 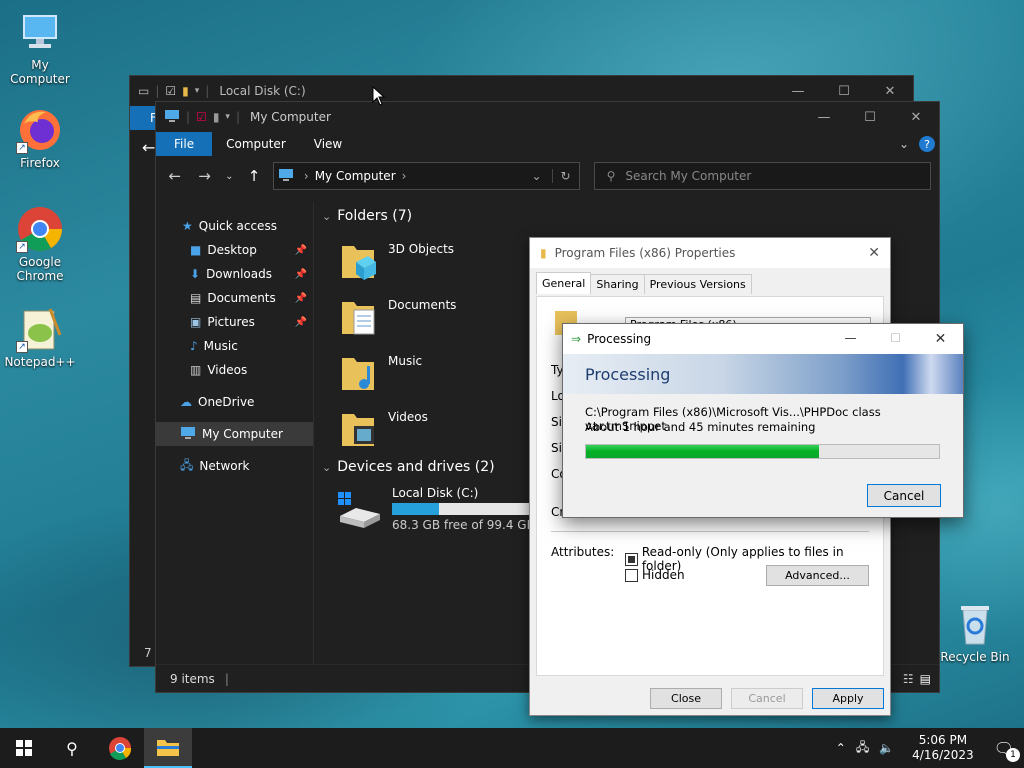 I want to click on cancel-dialog-button: Cancel, so click(x=767, y=698).